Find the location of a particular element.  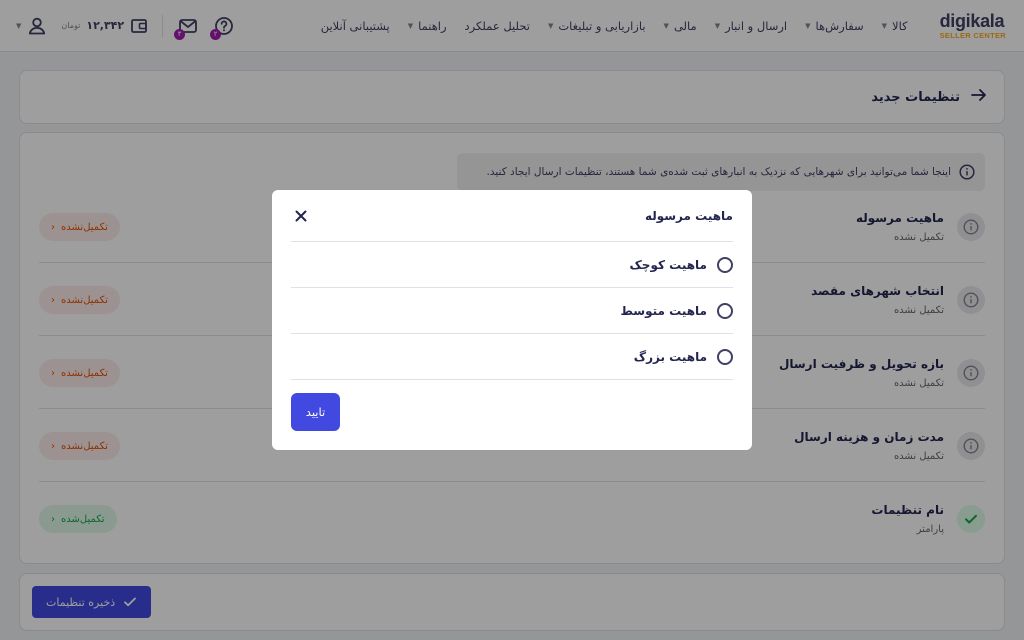

option-medium: ماهیت متوسط is located at coordinates (512, 311).